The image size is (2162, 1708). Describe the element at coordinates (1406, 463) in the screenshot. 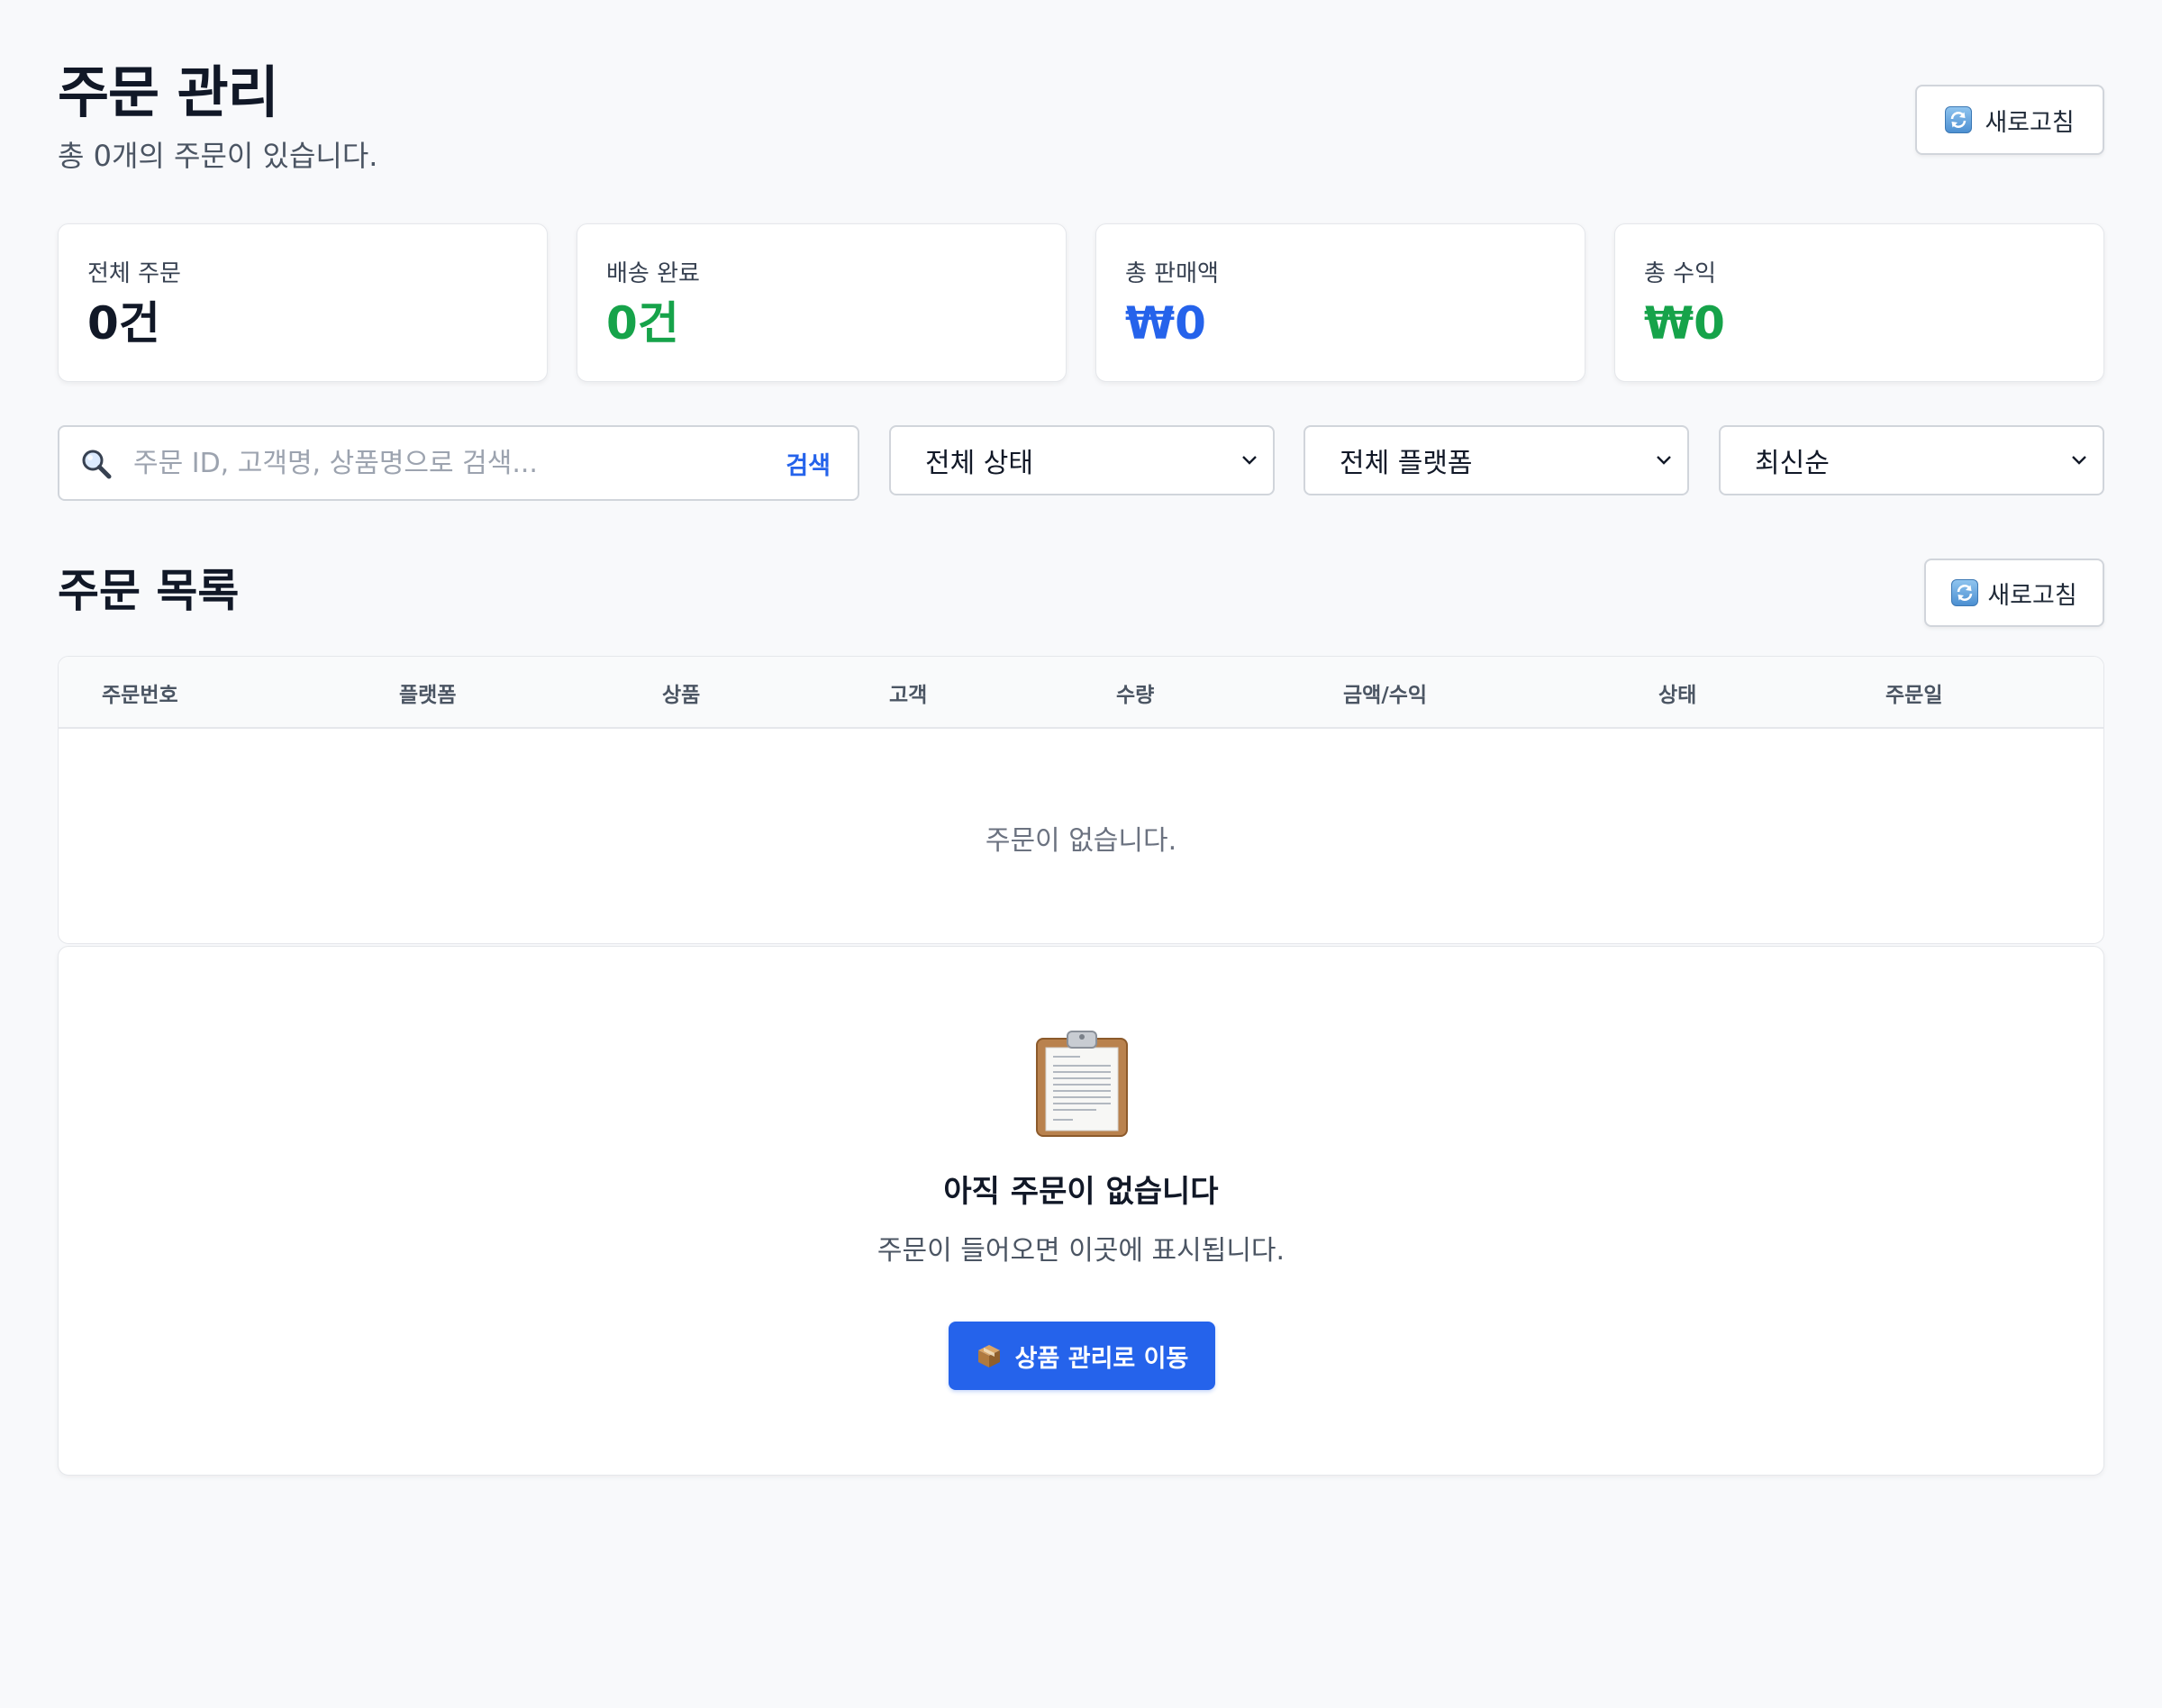

I see `platform-filter-value: 전체 플랫폼` at that location.